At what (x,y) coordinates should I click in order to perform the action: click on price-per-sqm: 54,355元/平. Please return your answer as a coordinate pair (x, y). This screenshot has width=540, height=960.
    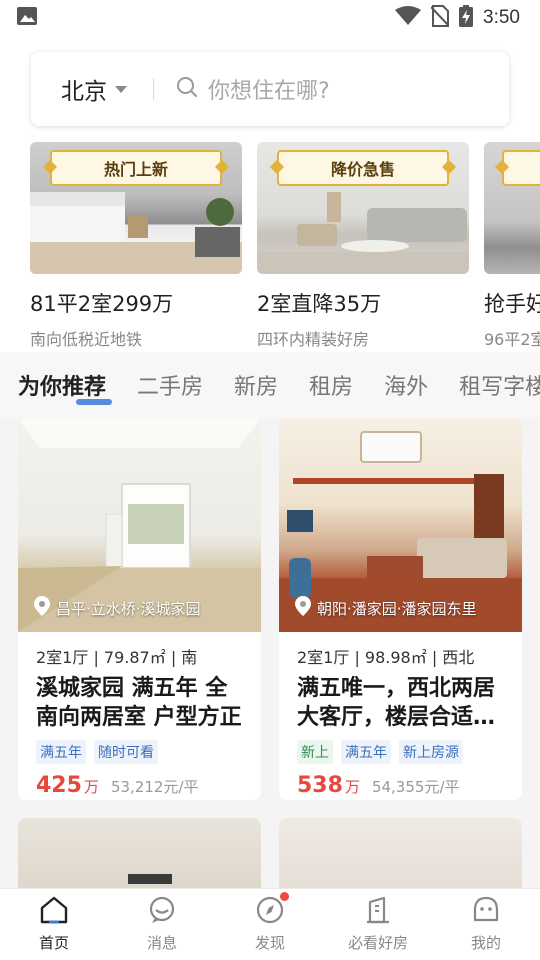
    Looking at the image, I should click on (415, 787).